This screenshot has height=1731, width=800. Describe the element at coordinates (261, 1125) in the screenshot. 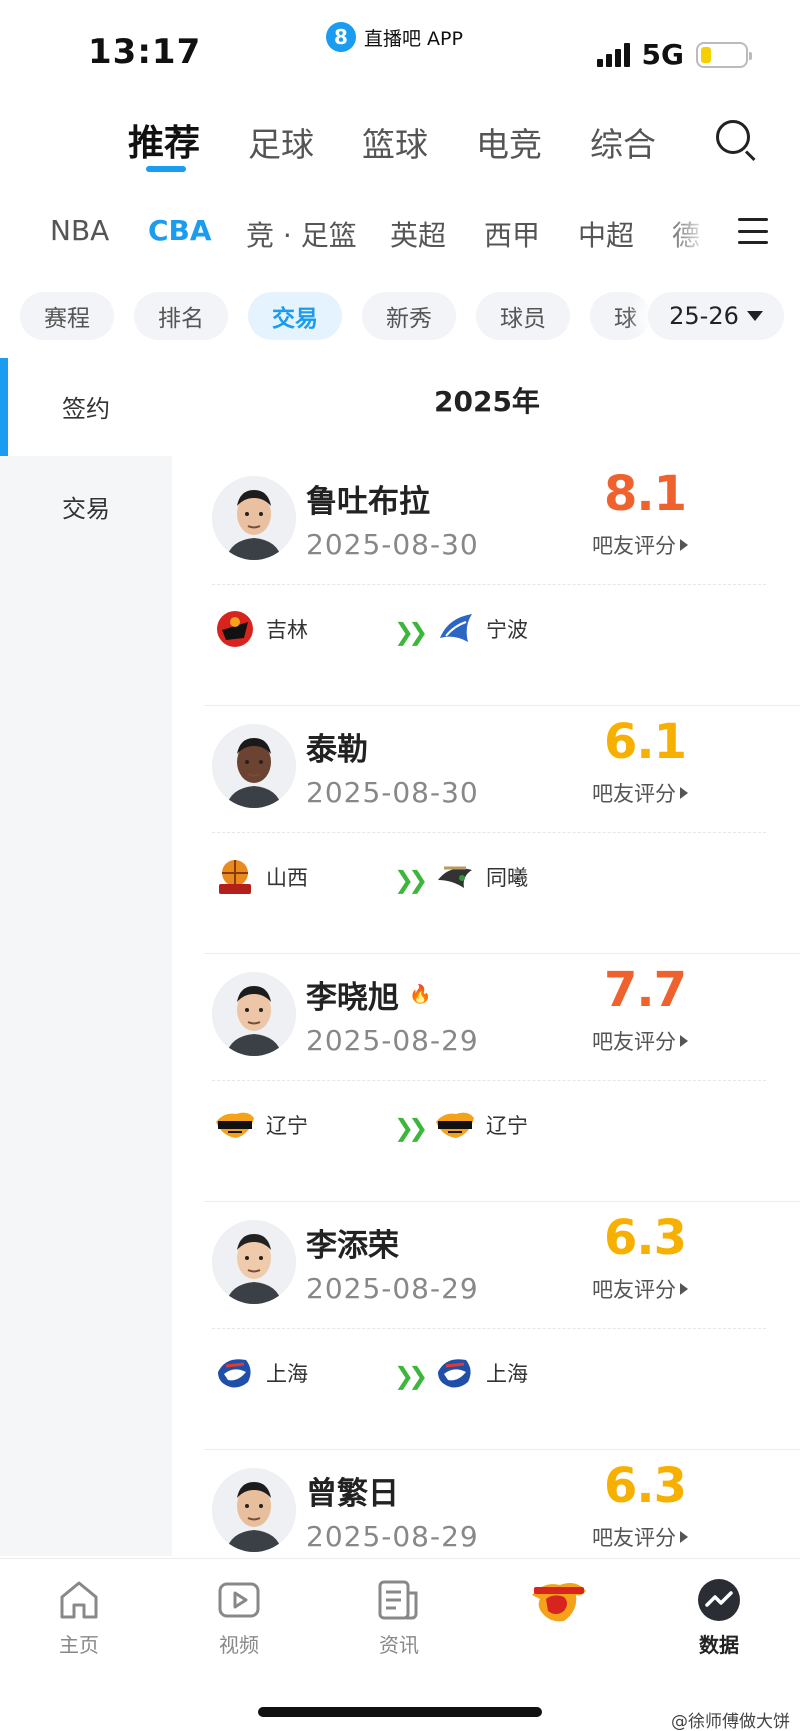

I see `from-team: 辽宁` at that location.